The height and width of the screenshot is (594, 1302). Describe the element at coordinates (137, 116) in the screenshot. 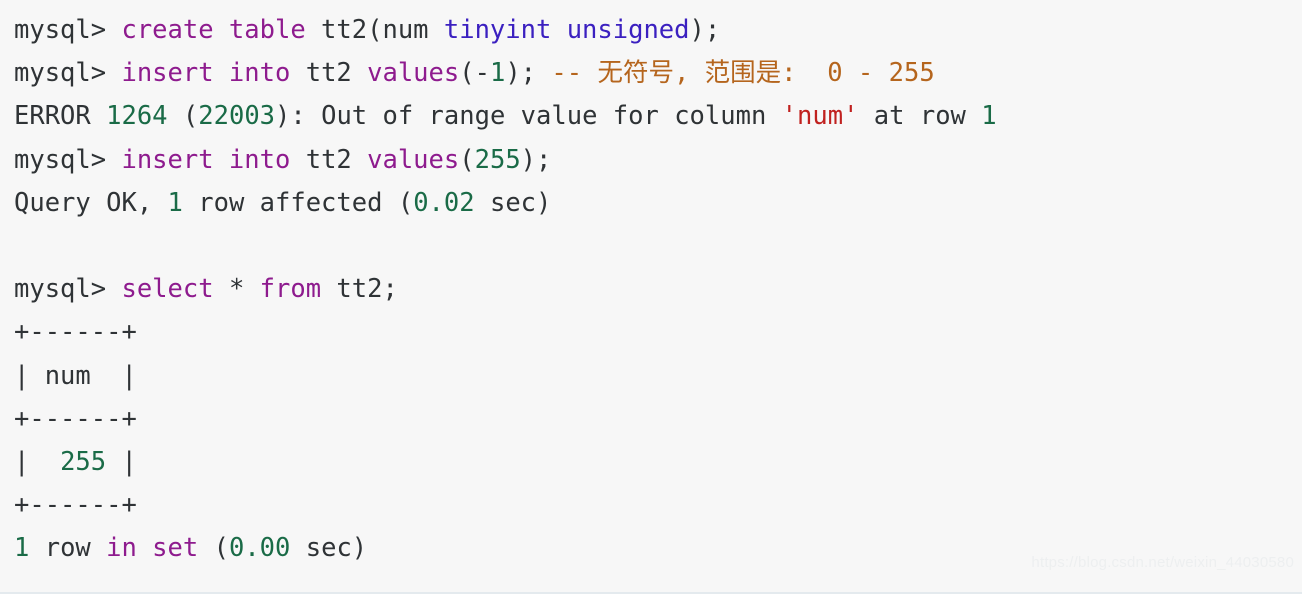

I see `line-3-error-seg-1: 1264` at that location.